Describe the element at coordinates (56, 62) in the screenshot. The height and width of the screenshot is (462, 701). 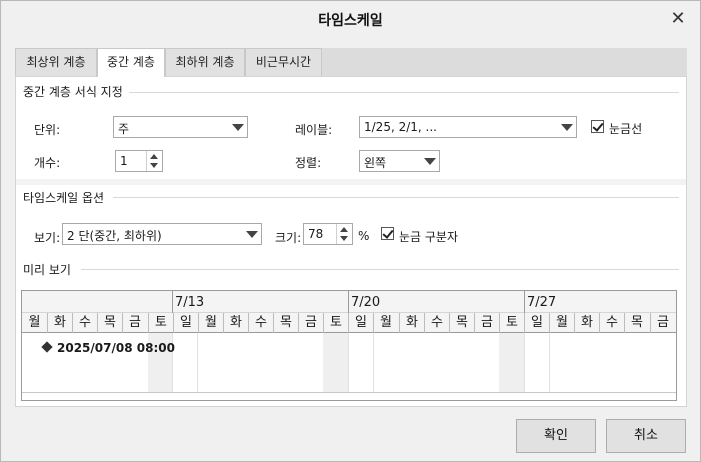
I see `tab-top-tier: 최상위 계층` at that location.